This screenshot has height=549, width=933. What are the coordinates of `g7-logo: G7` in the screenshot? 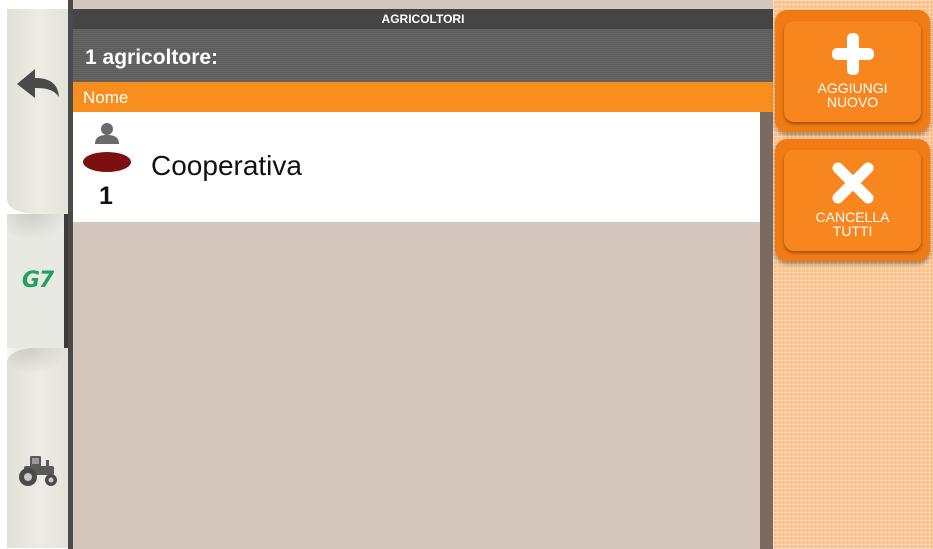 It's located at (37, 280).